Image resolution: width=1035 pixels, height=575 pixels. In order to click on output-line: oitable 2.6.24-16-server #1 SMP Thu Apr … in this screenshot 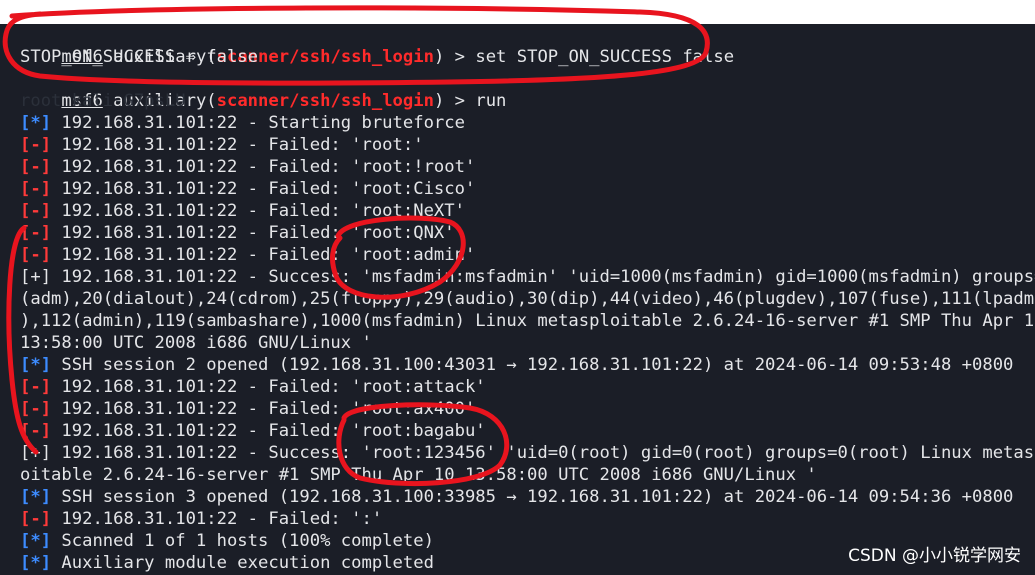, I will do `click(418, 475)`.